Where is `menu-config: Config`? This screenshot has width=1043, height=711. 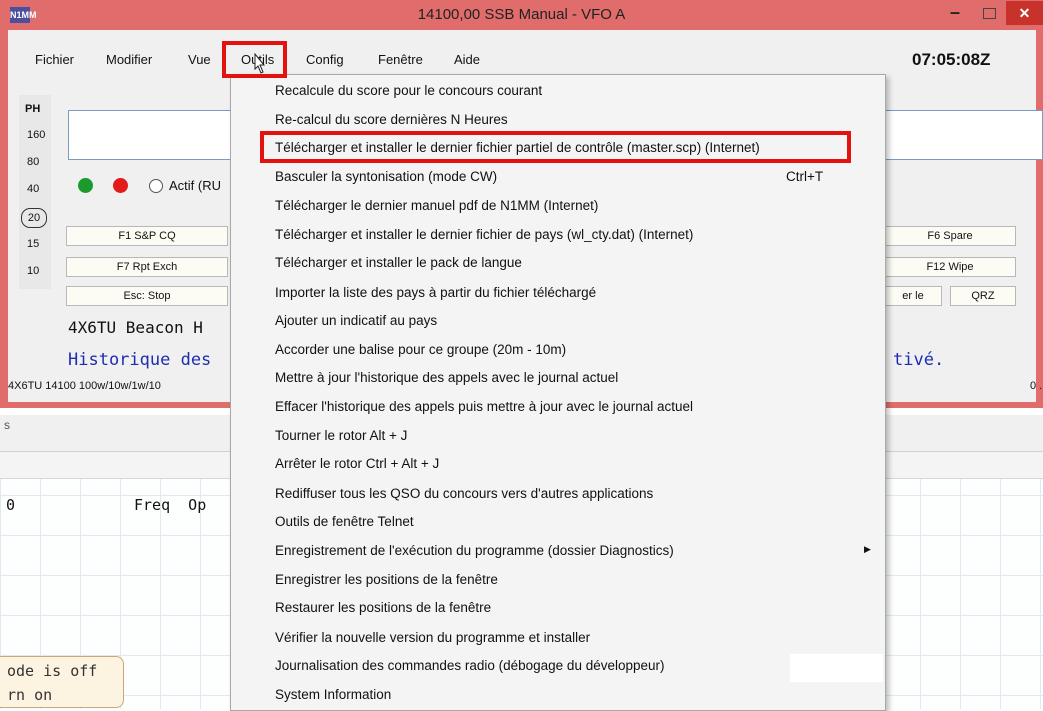 menu-config: Config is located at coordinates (325, 59).